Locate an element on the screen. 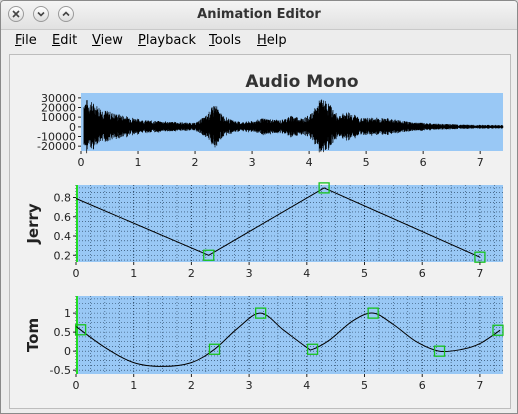 The height and width of the screenshot is (414, 518). window-title: Animation Editor is located at coordinates (259, 14).